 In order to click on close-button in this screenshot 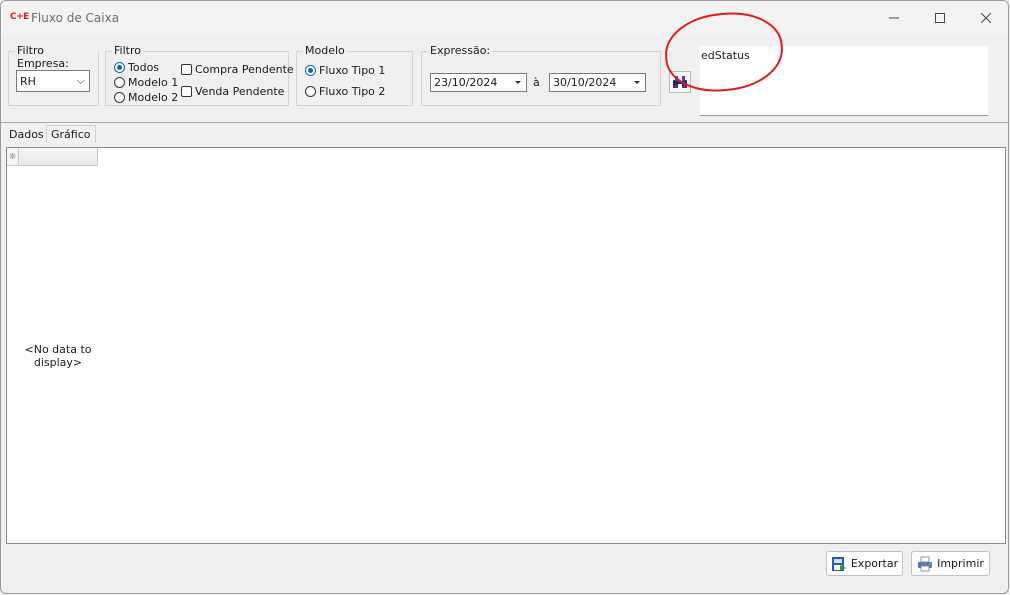, I will do `click(985, 17)`.